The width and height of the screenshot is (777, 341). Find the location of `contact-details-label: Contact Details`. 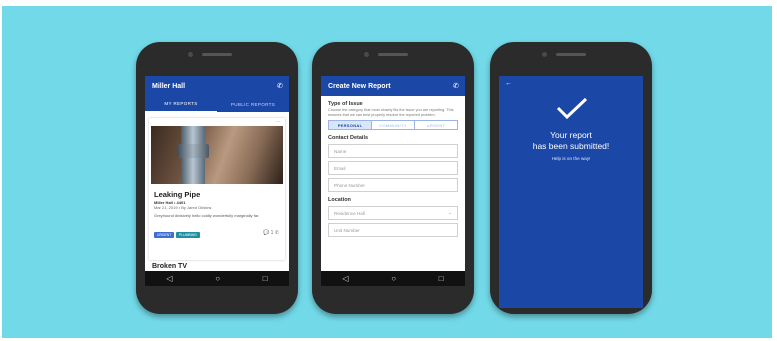

contact-details-label: Contact Details is located at coordinates (348, 138).